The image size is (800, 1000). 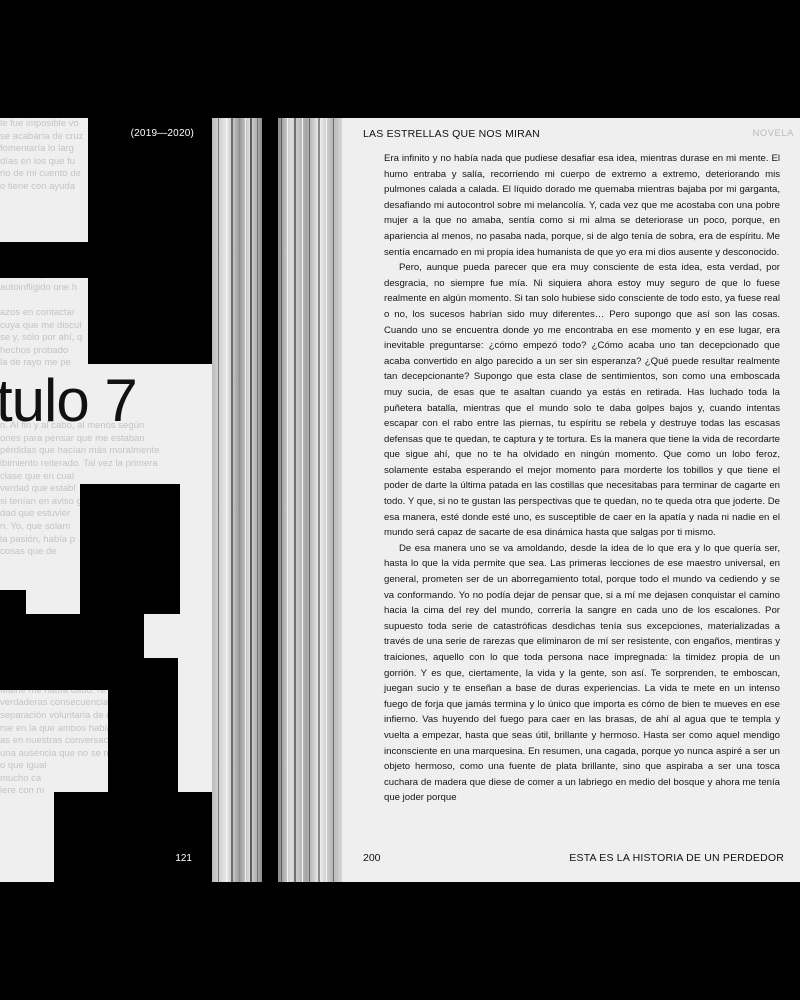 What do you see at coordinates (183, 858) in the screenshot?
I see `left-page-number: 121` at bounding box center [183, 858].